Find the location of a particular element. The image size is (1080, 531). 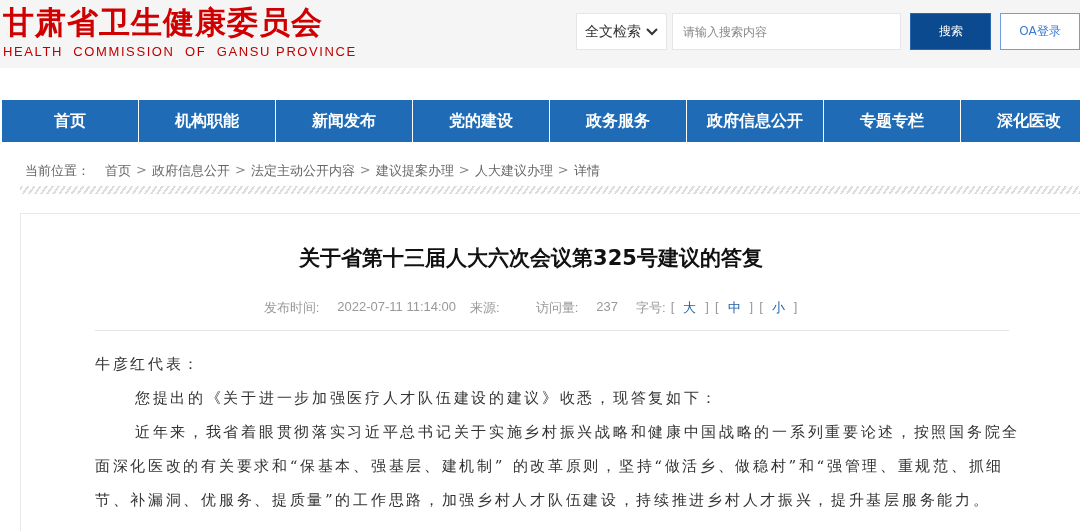

nav-item: 政府信息公开 is located at coordinates (755, 121).